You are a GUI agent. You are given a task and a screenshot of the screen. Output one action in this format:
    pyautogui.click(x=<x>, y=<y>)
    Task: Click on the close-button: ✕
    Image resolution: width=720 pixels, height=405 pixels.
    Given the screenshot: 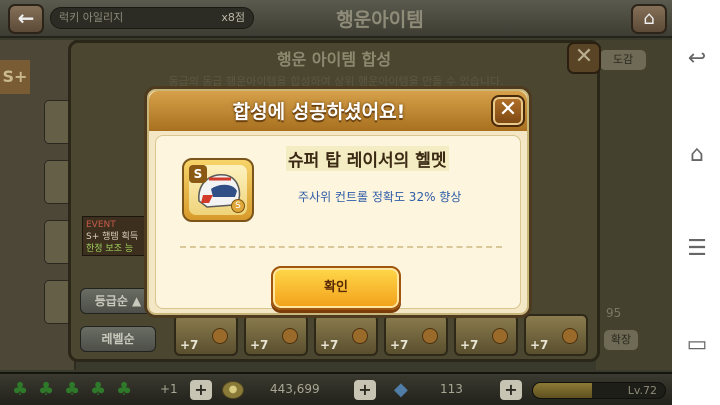 What is the action you would take?
    pyautogui.click(x=508, y=111)
    